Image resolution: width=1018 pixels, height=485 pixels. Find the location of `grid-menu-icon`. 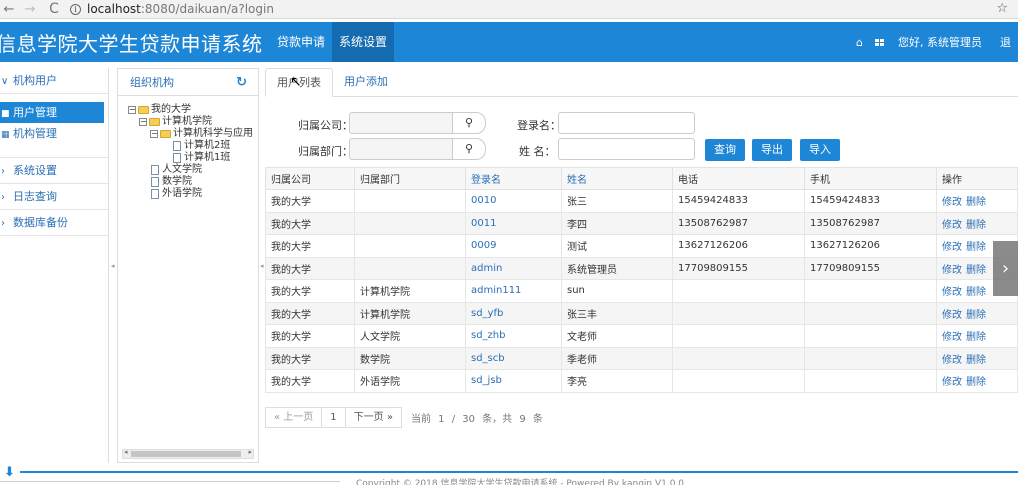

grid-menu-icon is located at coordinates (879, 42).